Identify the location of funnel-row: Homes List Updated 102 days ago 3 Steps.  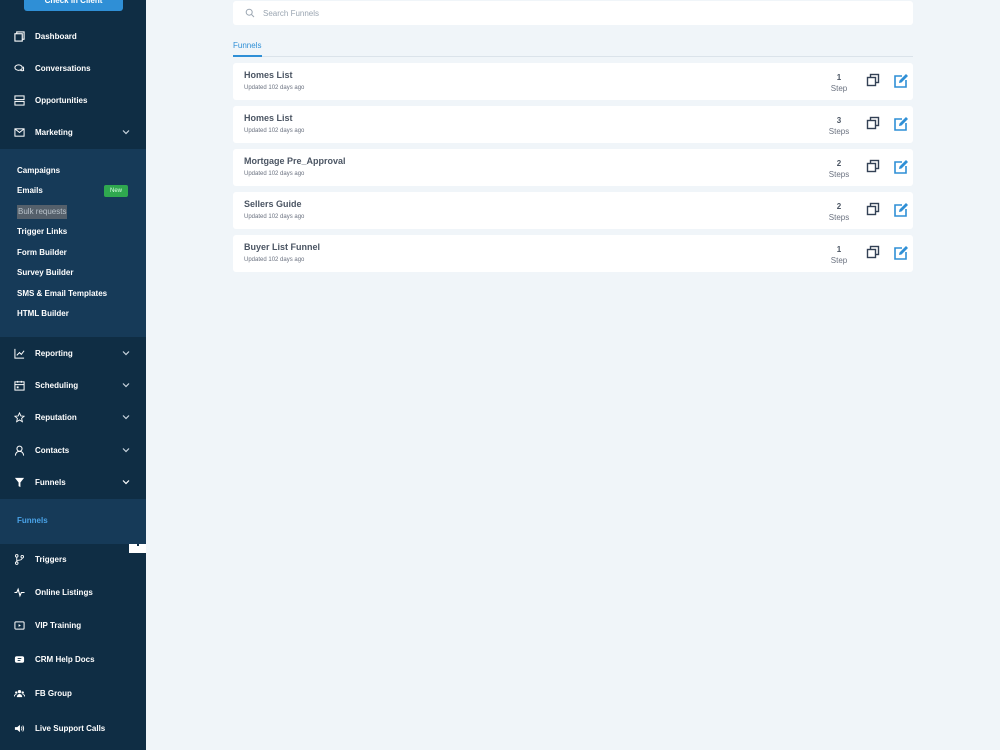
(573, 124).